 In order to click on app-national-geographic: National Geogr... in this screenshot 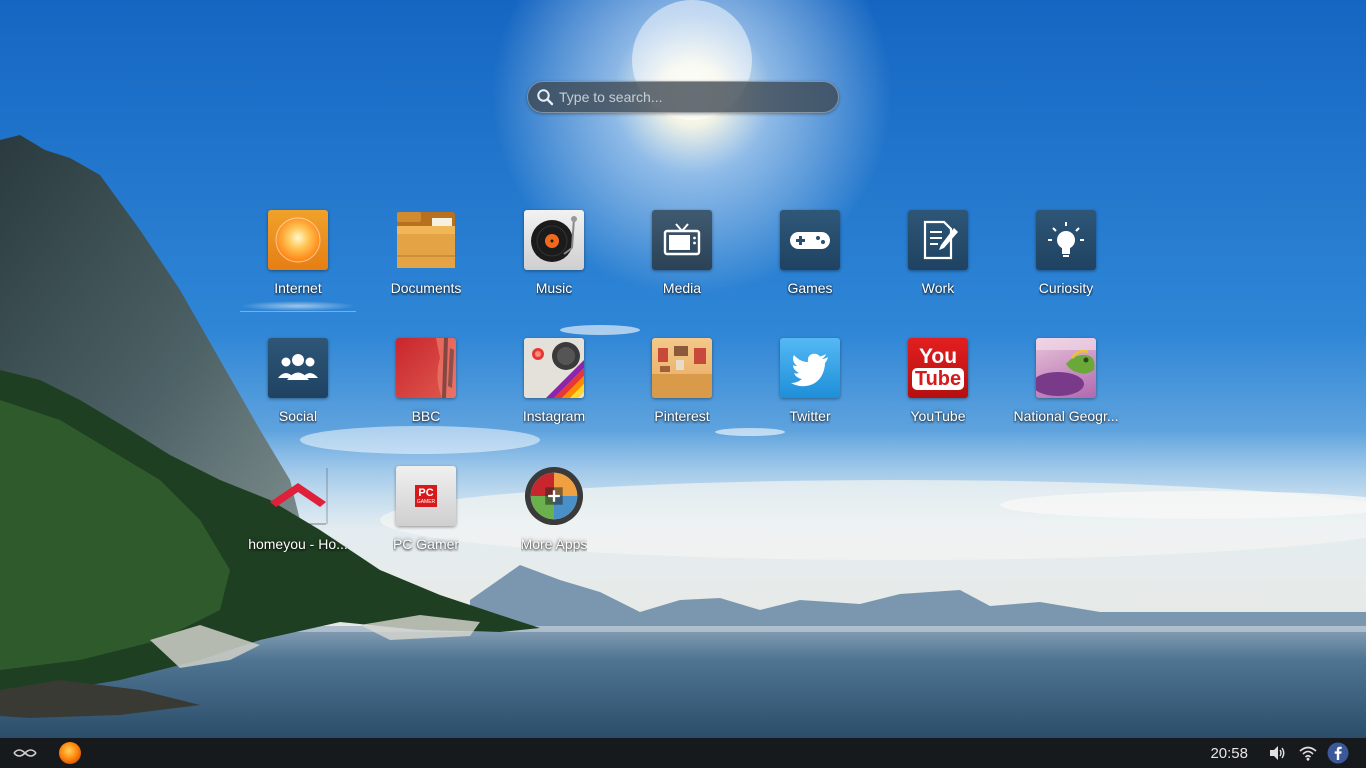, I will do `click(1066, 387)`.